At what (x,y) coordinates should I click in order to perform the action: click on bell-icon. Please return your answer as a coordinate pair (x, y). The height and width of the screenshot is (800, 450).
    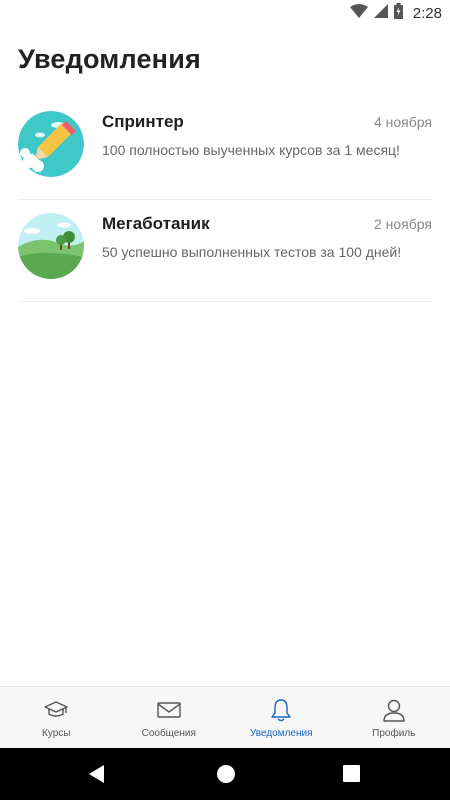
    Looking at the image, I should click on (281, 710).